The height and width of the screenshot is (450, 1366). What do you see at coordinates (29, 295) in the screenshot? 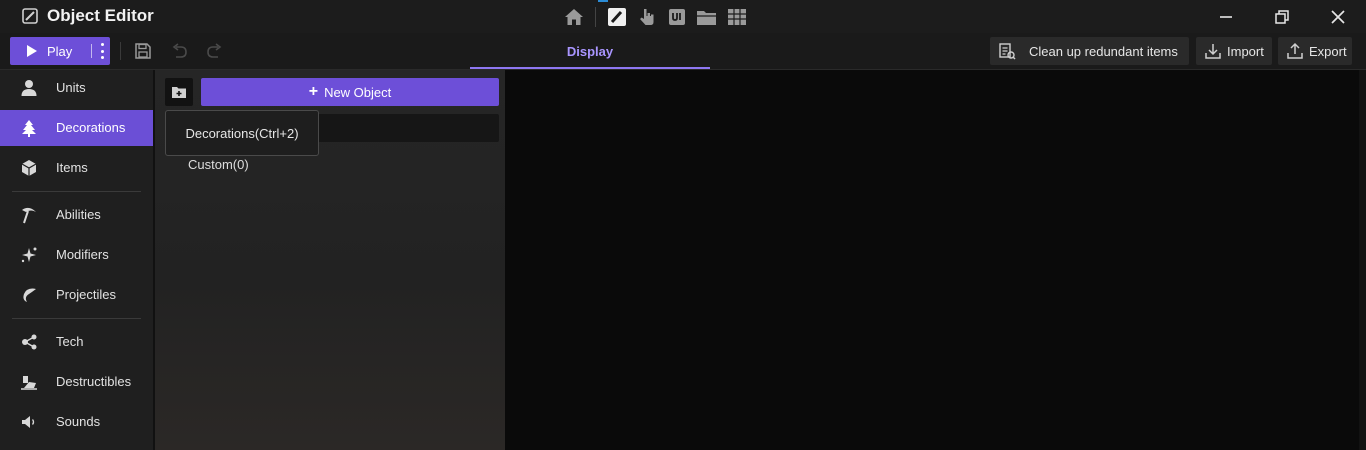
I see `swirl-icon` at bounding box center [29, 295].